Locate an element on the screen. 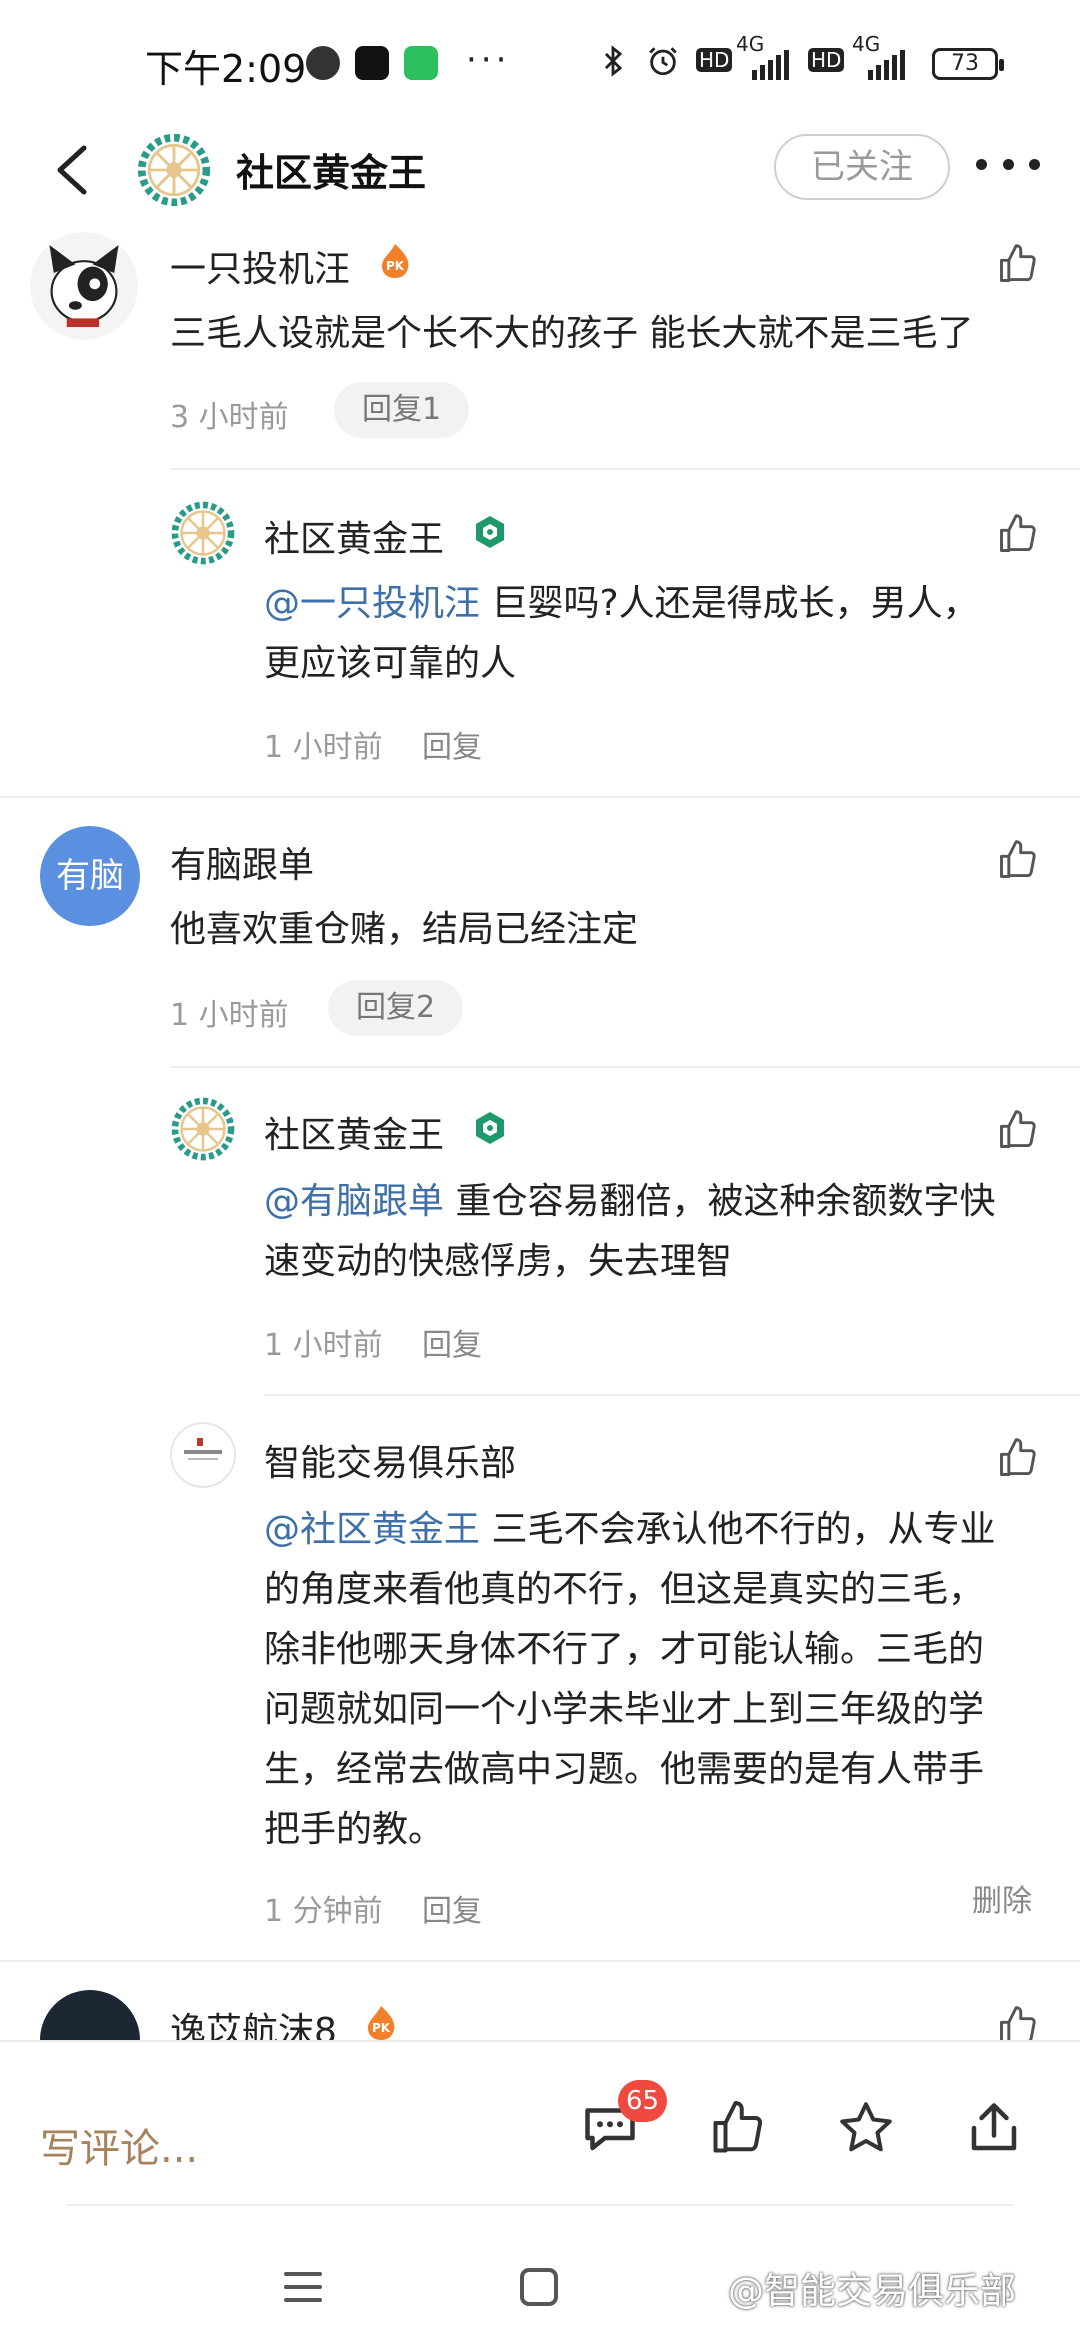 Image resolution: width=1080 pixels, height=2340 pixels. alarm-icon is located at coordinates (663, 61).